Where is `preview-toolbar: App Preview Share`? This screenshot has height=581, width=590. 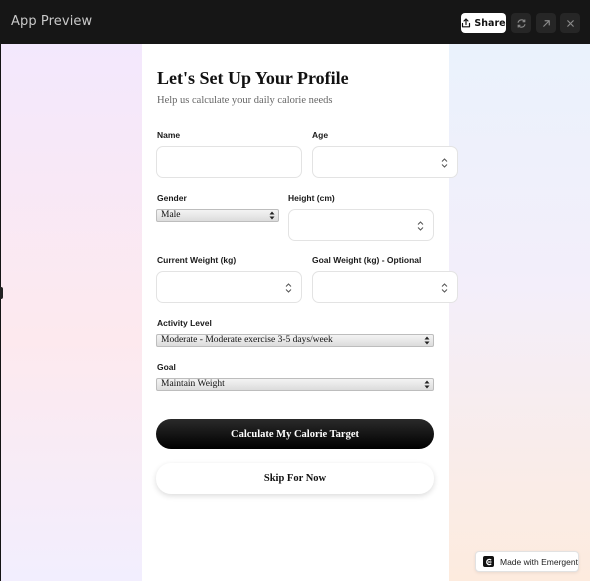
preview-toolbar: App Preview Share is located at coordinates (295, 22).